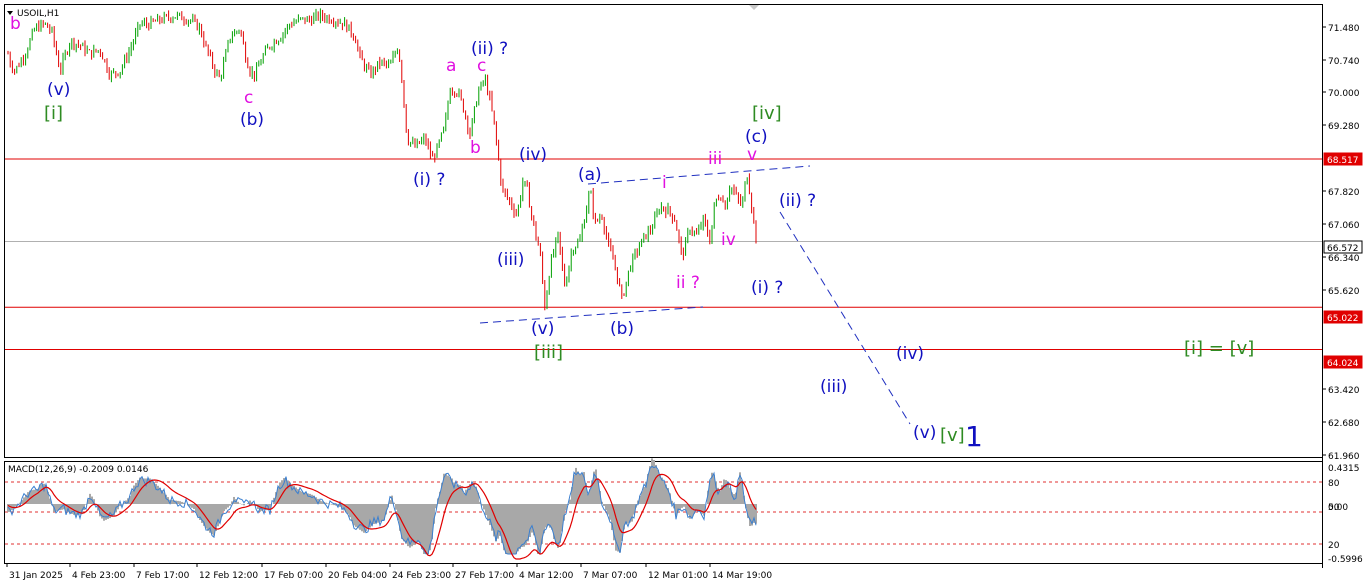 The width and height of the screenshot is (1366, 588). I want to click on symbol-label: USOIL,H1, so click(38, 14).